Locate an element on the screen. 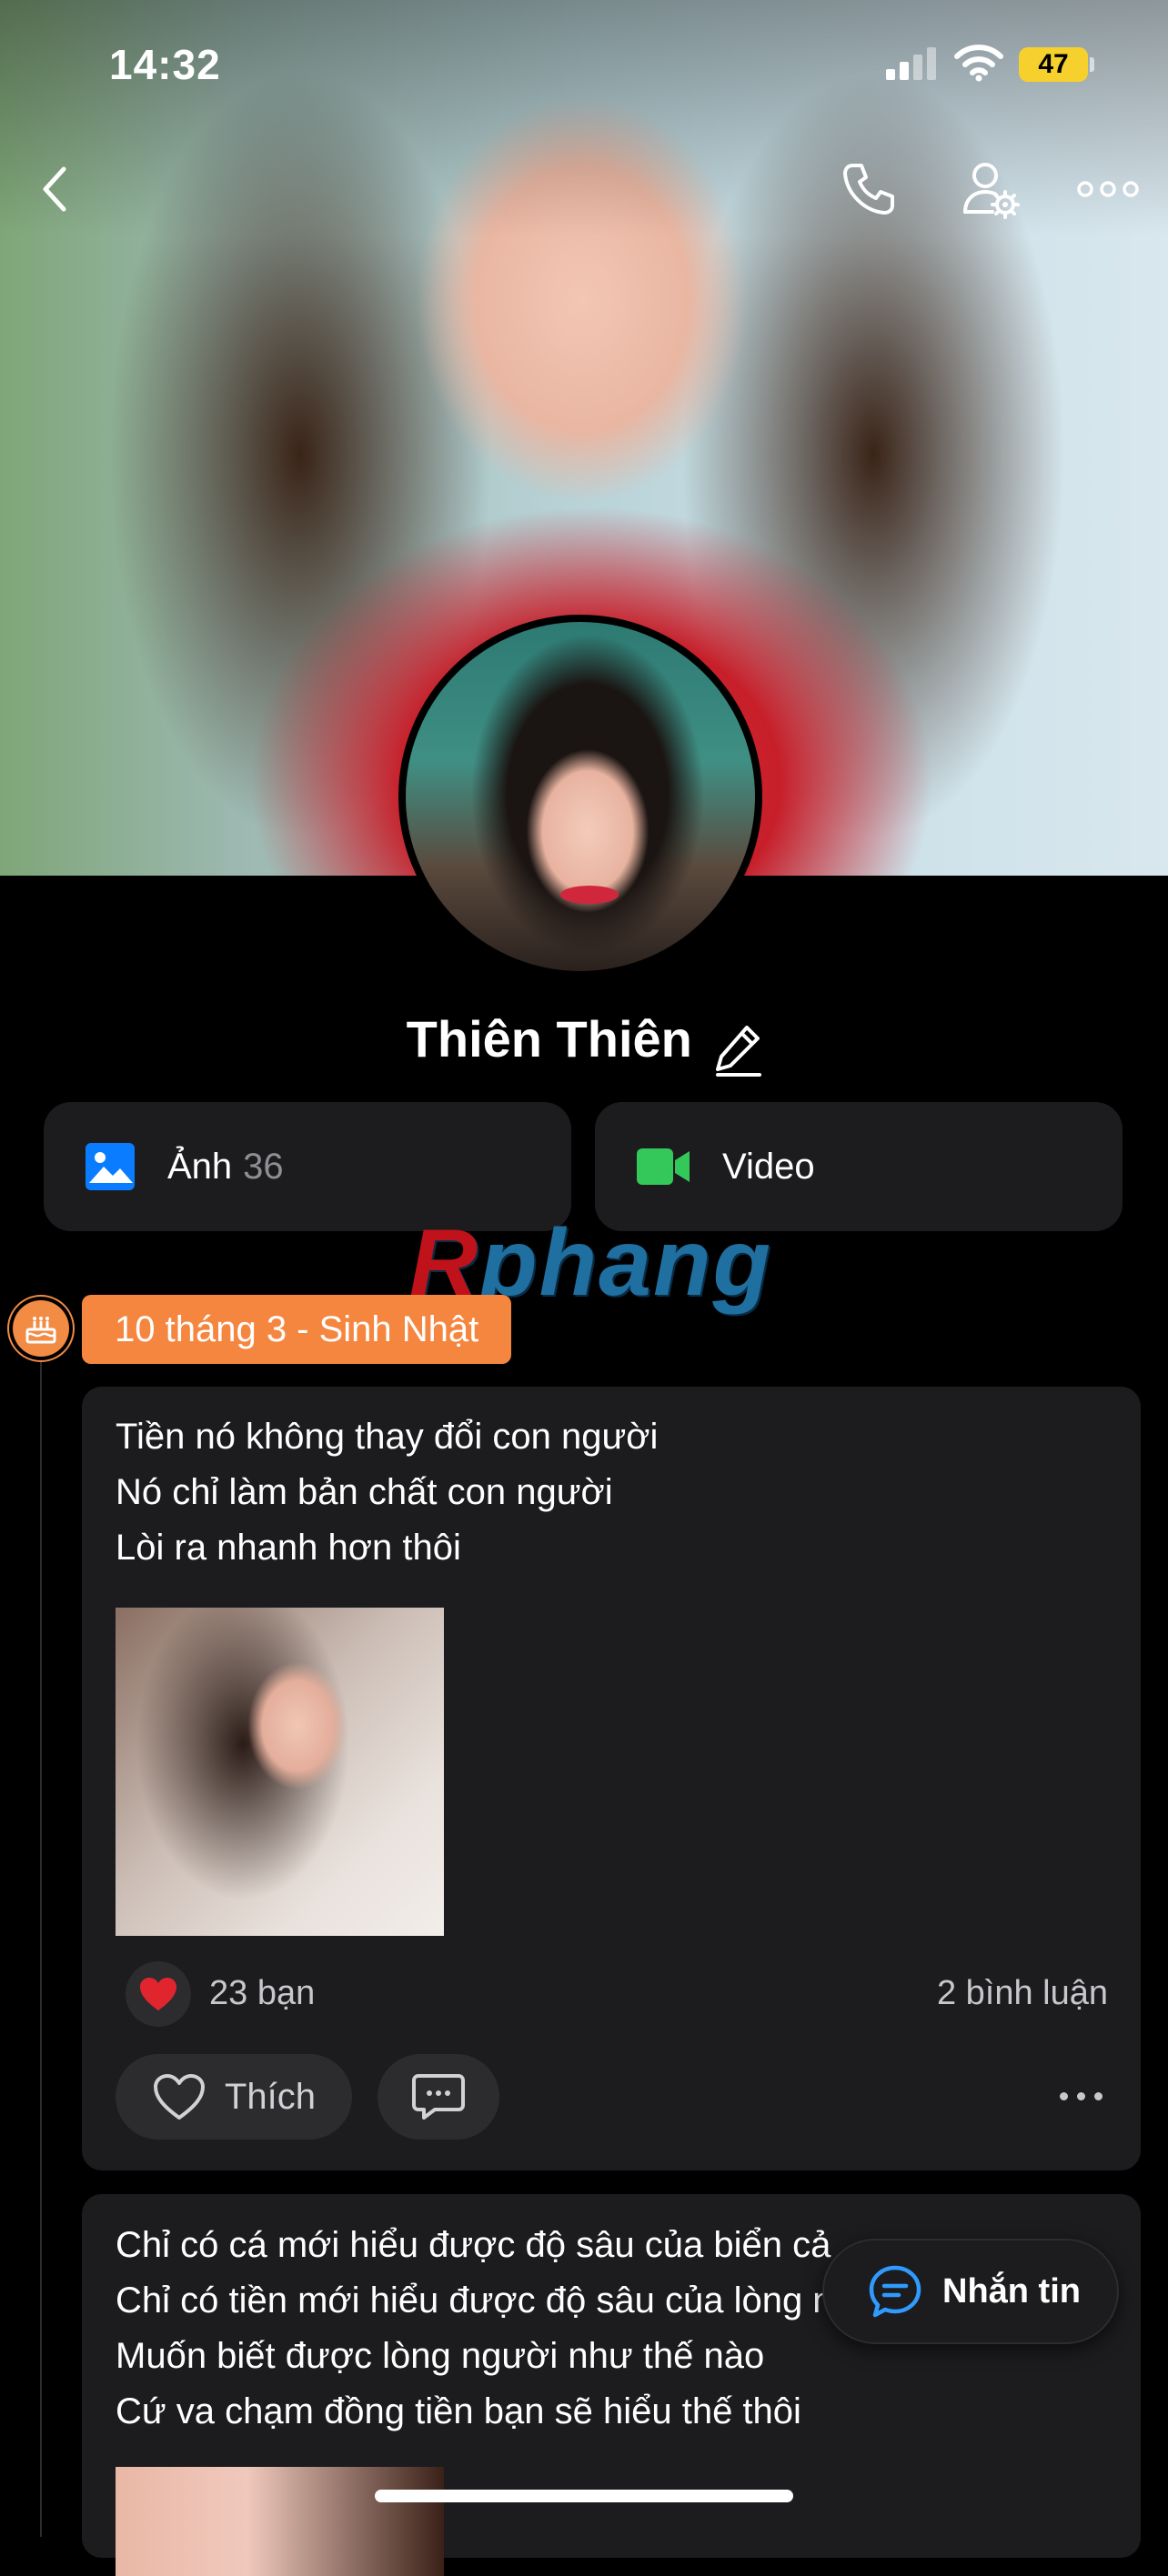 This screenshot has width=1168, height=2576. avatar-detail is located at coordinates (589, 895).